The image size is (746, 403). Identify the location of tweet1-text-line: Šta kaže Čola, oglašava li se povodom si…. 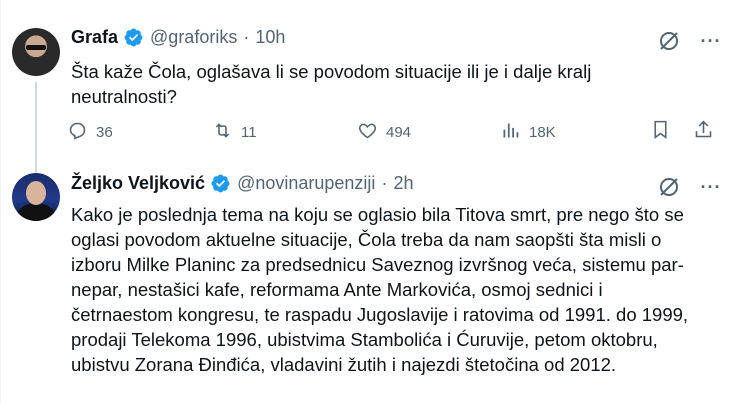
(331, 71).